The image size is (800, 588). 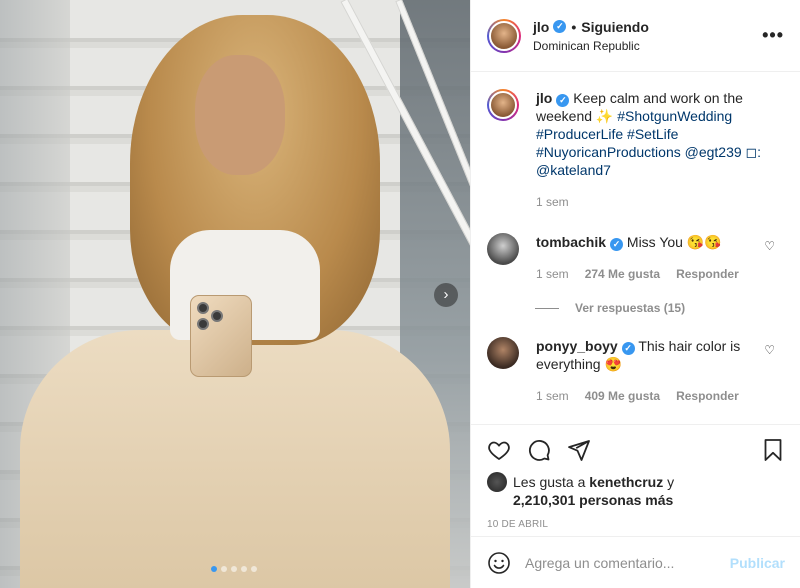 I want to click on comment-box: Publicar, so click(x=635, y=562).